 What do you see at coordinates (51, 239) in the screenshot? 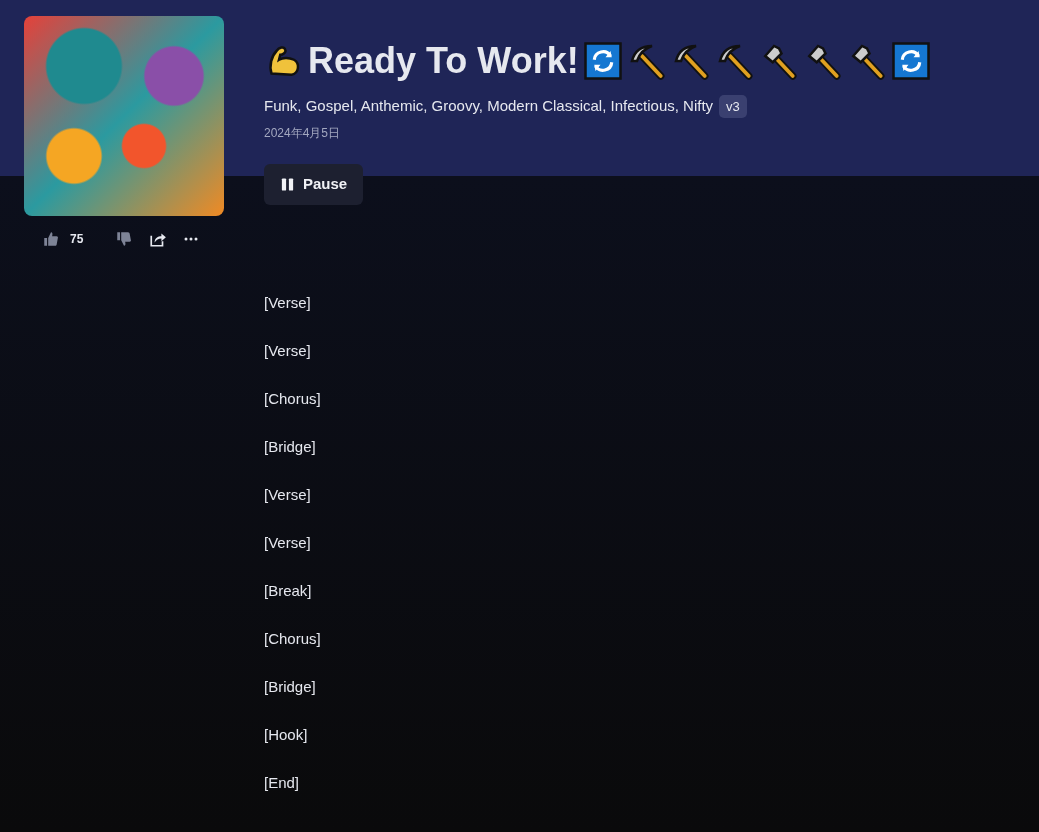
I see `thumbs-up-icon` at bounding box center [51, 239].